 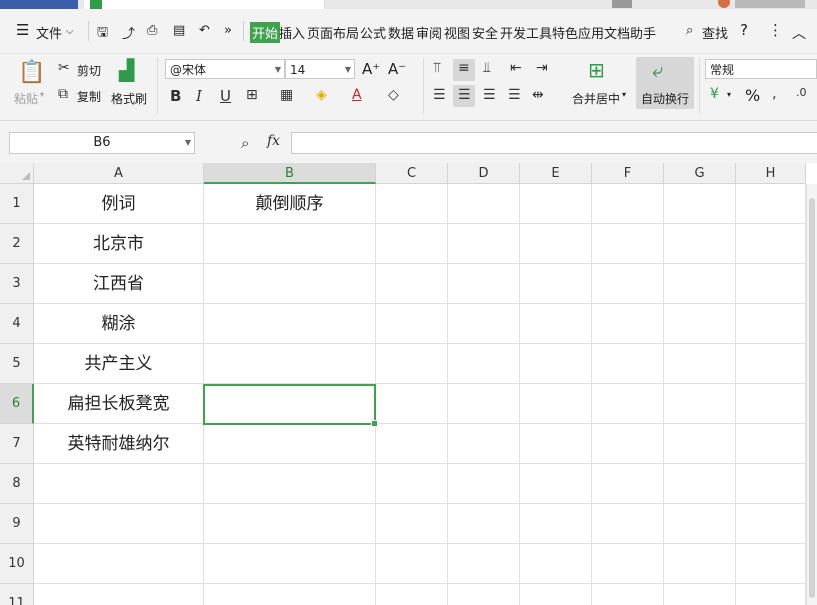 I want to click on row-header-8: 8, so click(x=17, y=484).